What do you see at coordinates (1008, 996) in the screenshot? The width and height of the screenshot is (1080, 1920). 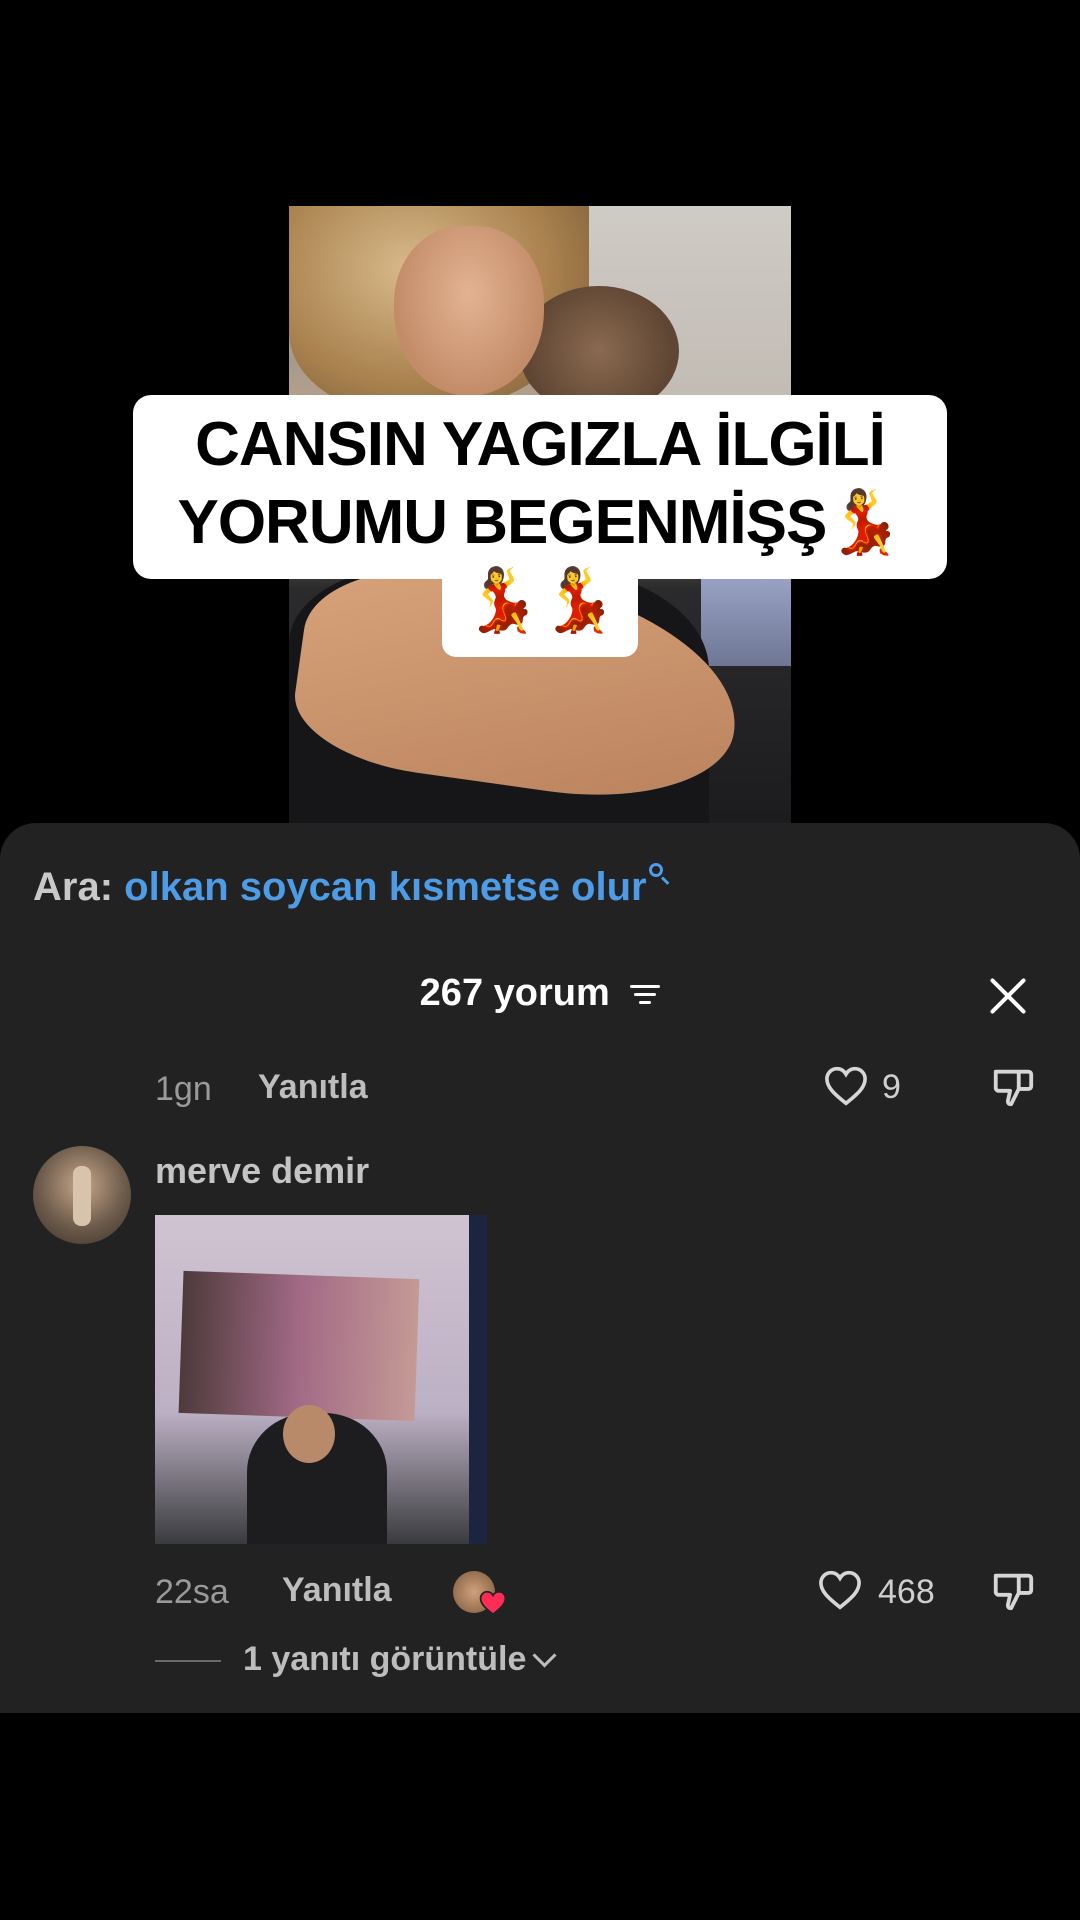 I see `close-icon` at bounding box center [1008, 996].